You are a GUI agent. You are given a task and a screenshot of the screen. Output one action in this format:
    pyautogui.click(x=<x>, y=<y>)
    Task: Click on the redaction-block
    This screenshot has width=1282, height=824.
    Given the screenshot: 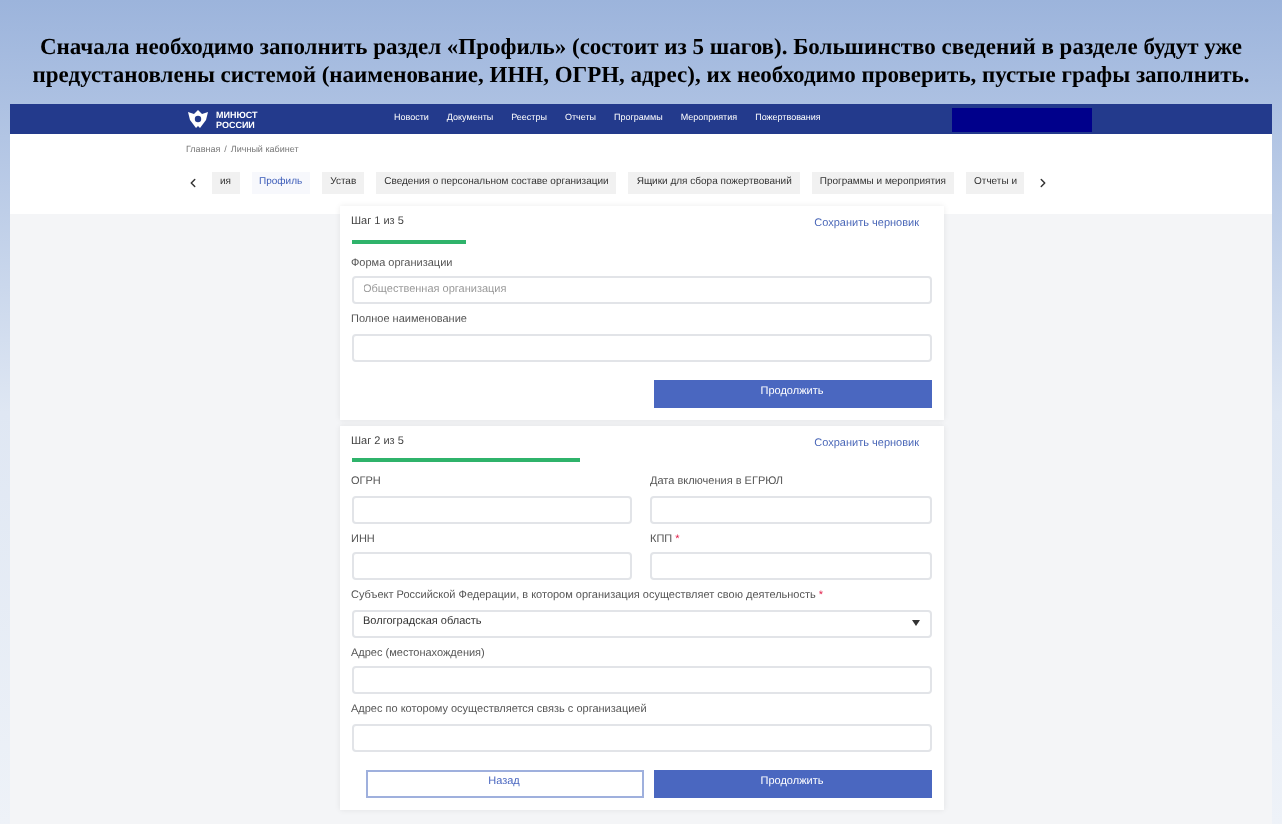 What is the action you would take?
    pyautogui.click(x=1022, y=119)
    